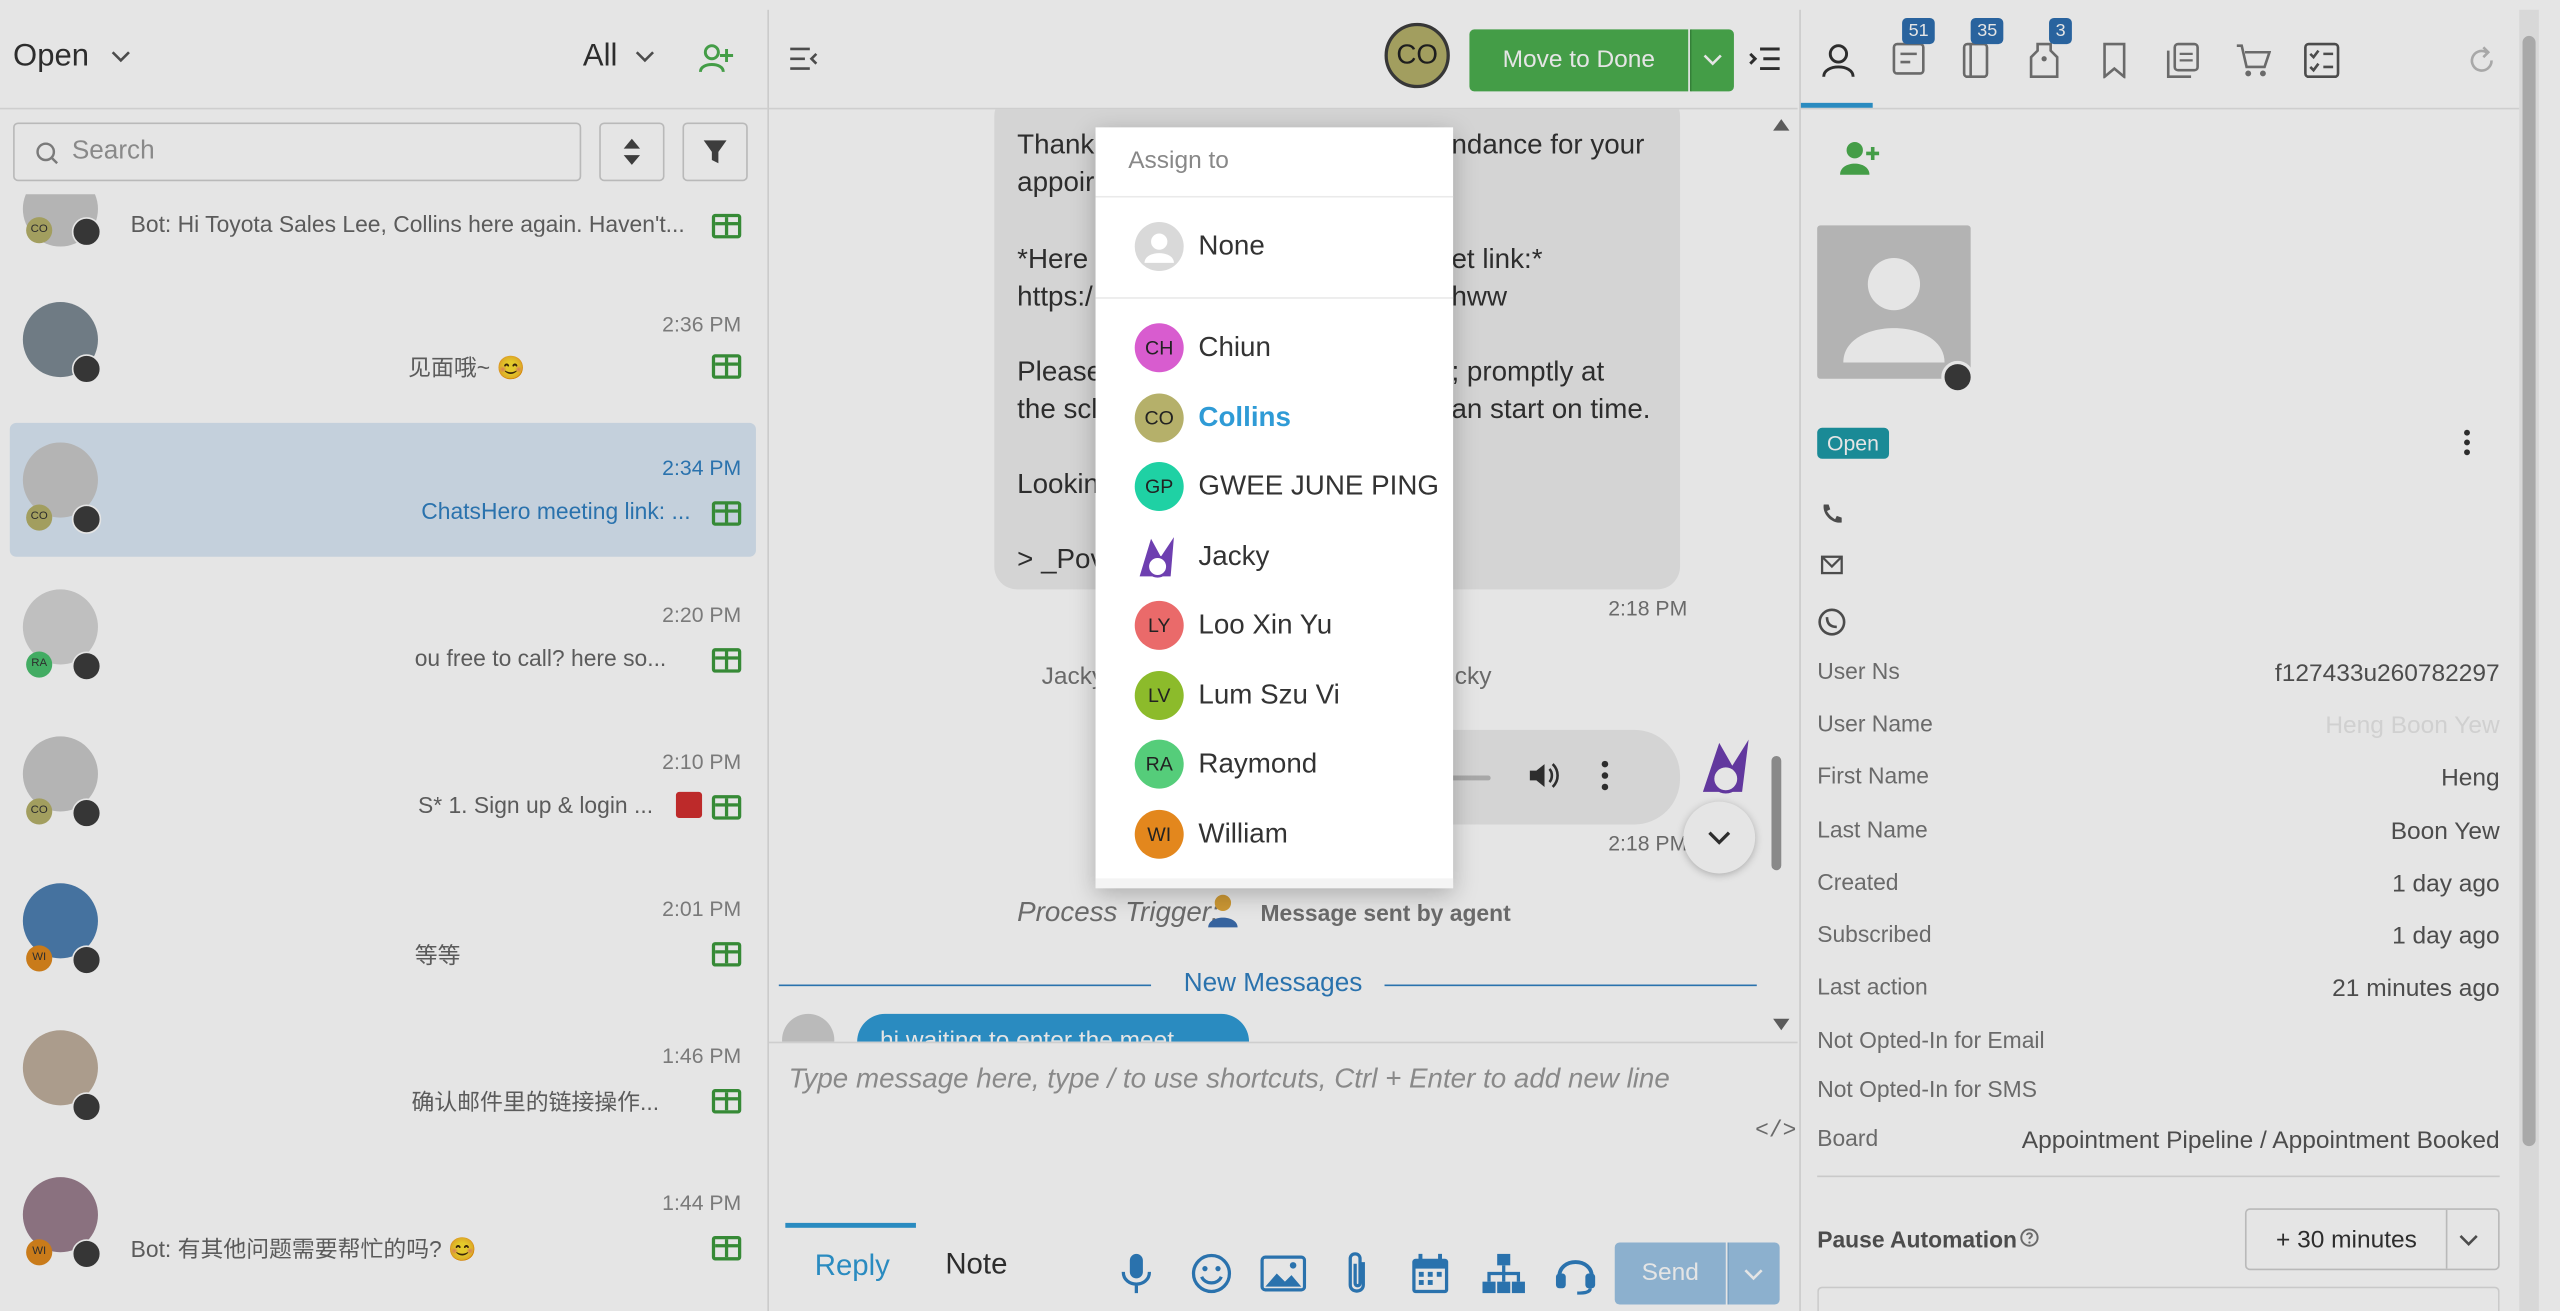 This screenshot has width=2560, height=1311. What do you see at coordinates (1243, 833) in the screenshot?
I see `assign-option-label: William` at bounding box center [1243, 833].